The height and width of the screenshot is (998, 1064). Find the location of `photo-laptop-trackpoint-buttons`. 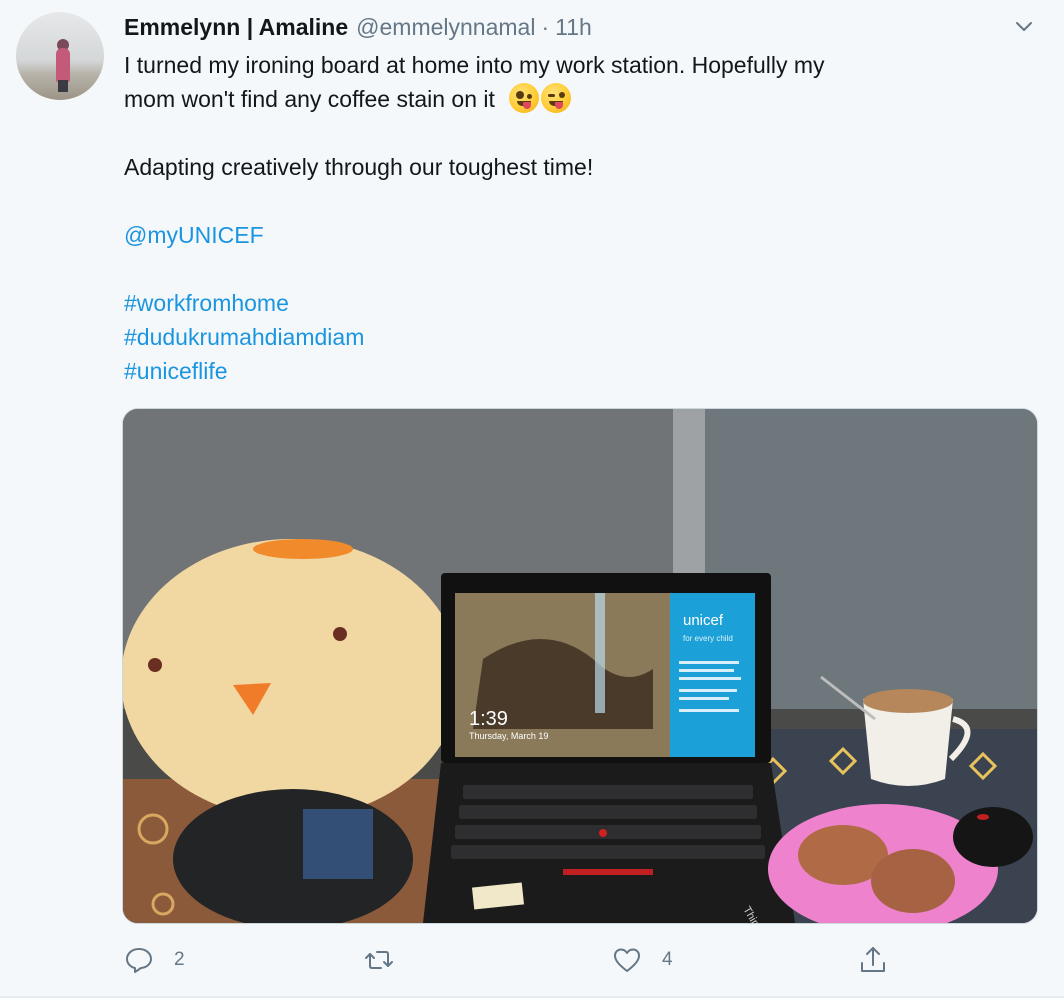

photo-laptop-trackpoint-buttons is located at coordinates (608, 872).